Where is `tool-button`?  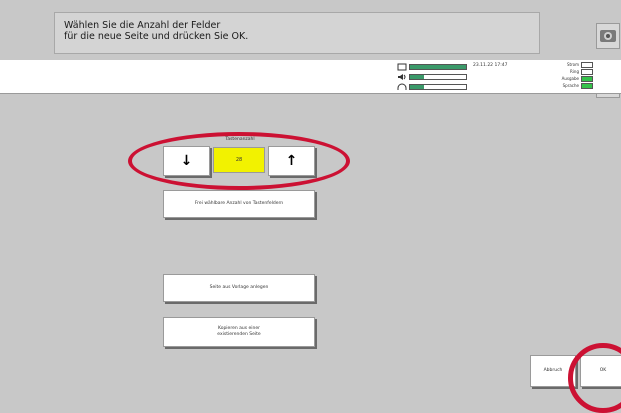 tool-button is located at coordinates (608, 36).